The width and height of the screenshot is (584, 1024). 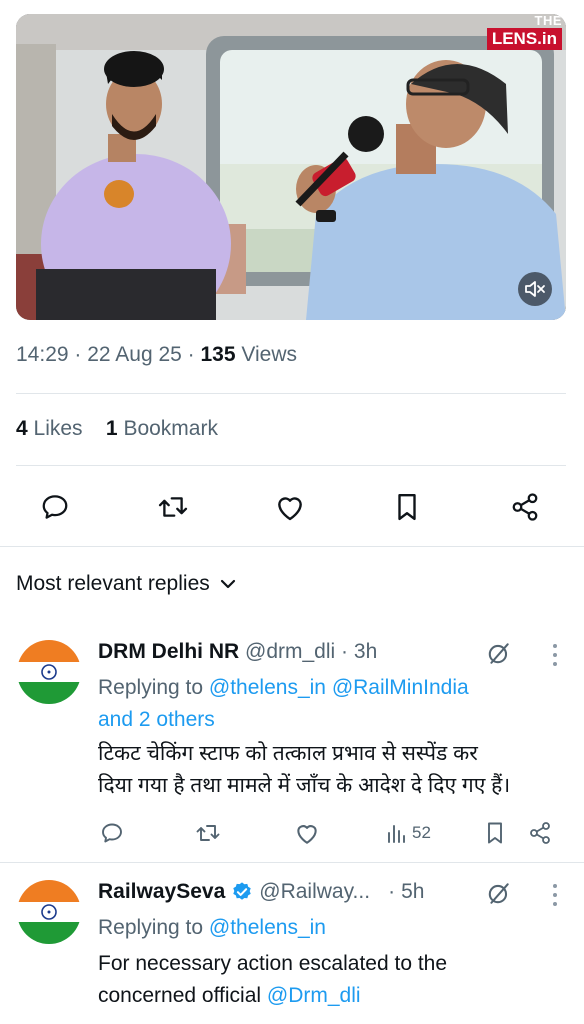 What do you see at coordinates (269, 354) in the screenshot?
I see `views-label: Views` at bounding box center [269, 354].